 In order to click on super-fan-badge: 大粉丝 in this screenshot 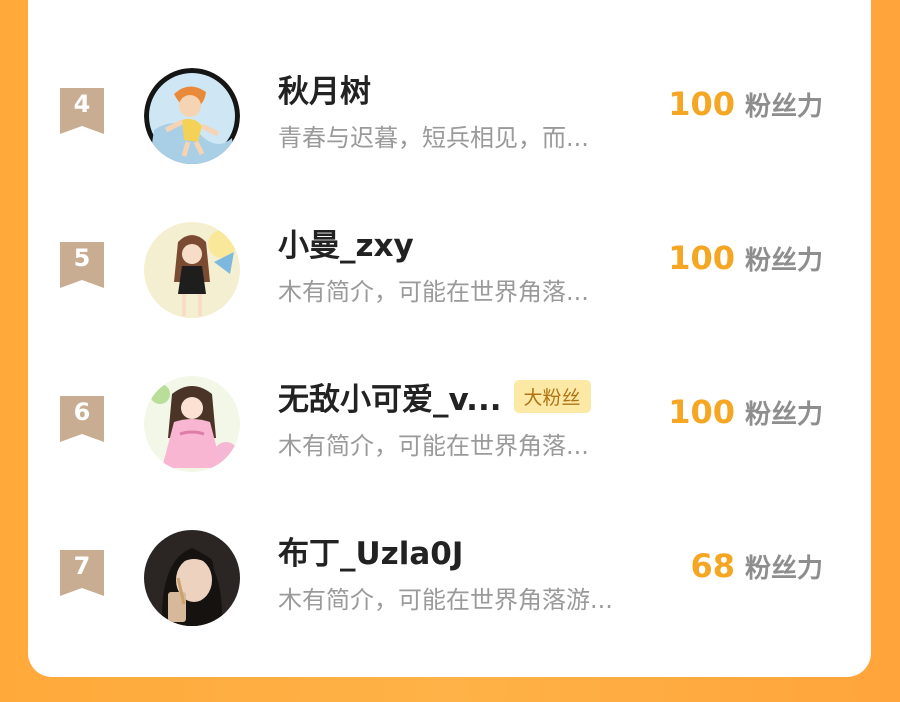, I will do `click(552, 396)`.